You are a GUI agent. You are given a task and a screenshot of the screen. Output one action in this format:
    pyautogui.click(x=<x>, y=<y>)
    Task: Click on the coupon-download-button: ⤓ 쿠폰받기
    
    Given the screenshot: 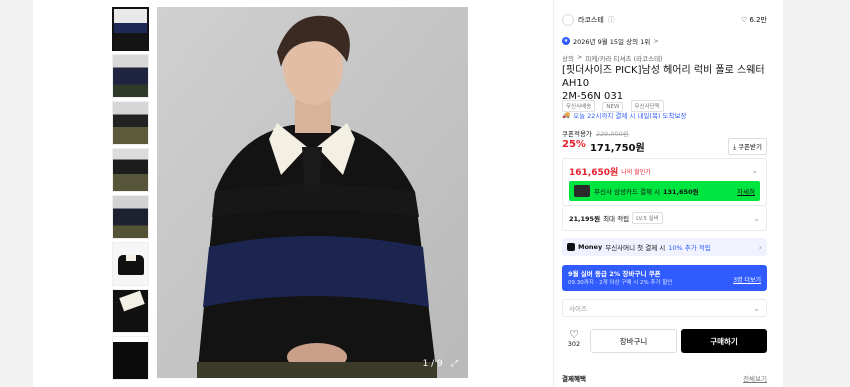 What is the action you would take?
    pyautogui.click(x=747, y=146)
    